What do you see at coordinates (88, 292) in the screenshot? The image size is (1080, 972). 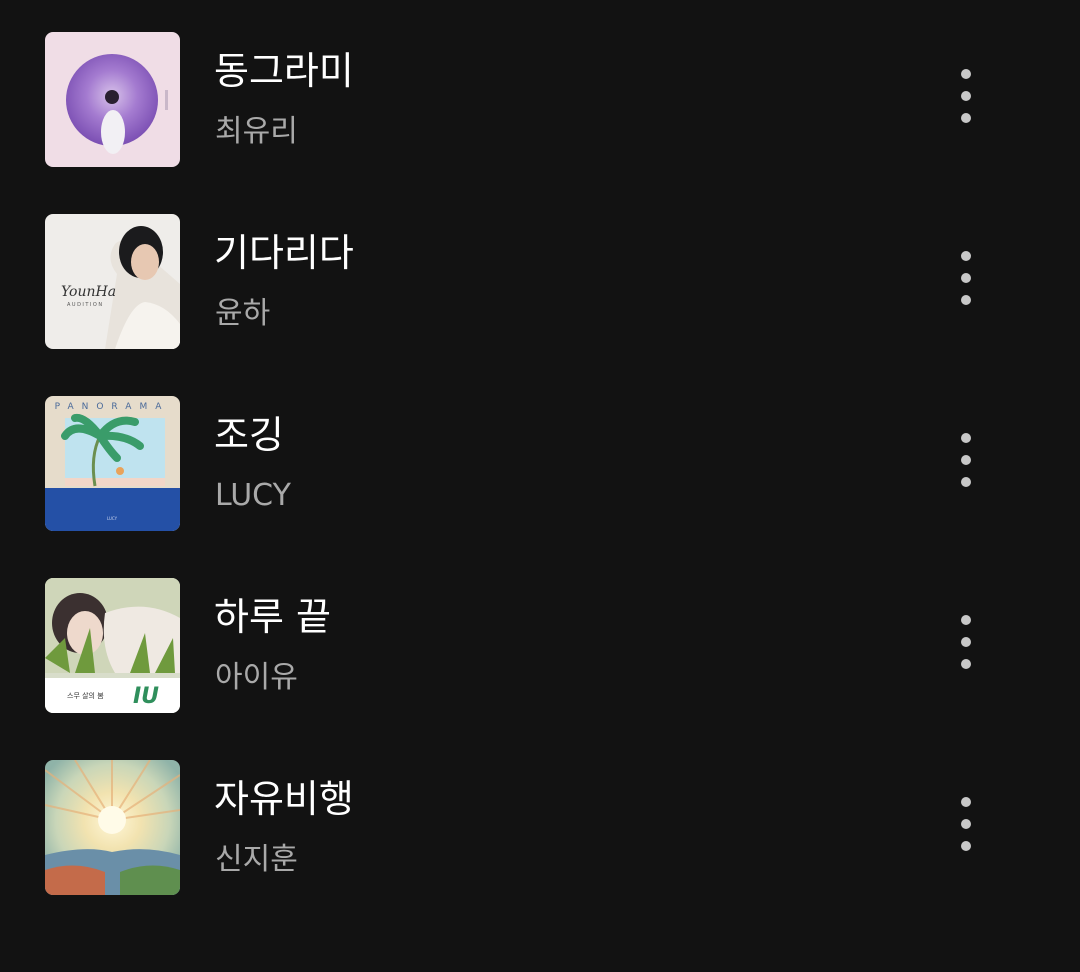 I see `album-art-logo: YounHa` at bounding box center [88, 292].